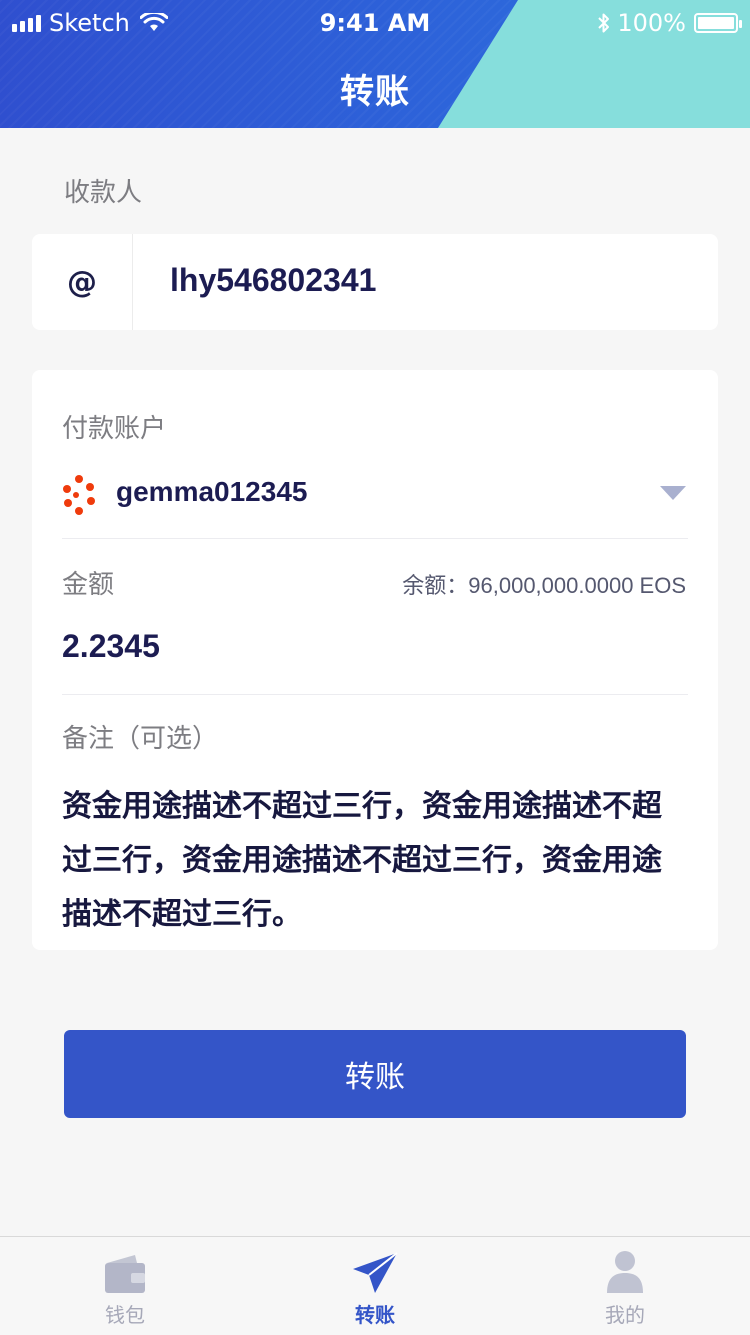 Image resolution: width=750 pixels, height=1335 pixels. What do you see at coordinates (125, 1274) in the screenshot?
I see `wallet-icon` at bounding box center [125, 1274].